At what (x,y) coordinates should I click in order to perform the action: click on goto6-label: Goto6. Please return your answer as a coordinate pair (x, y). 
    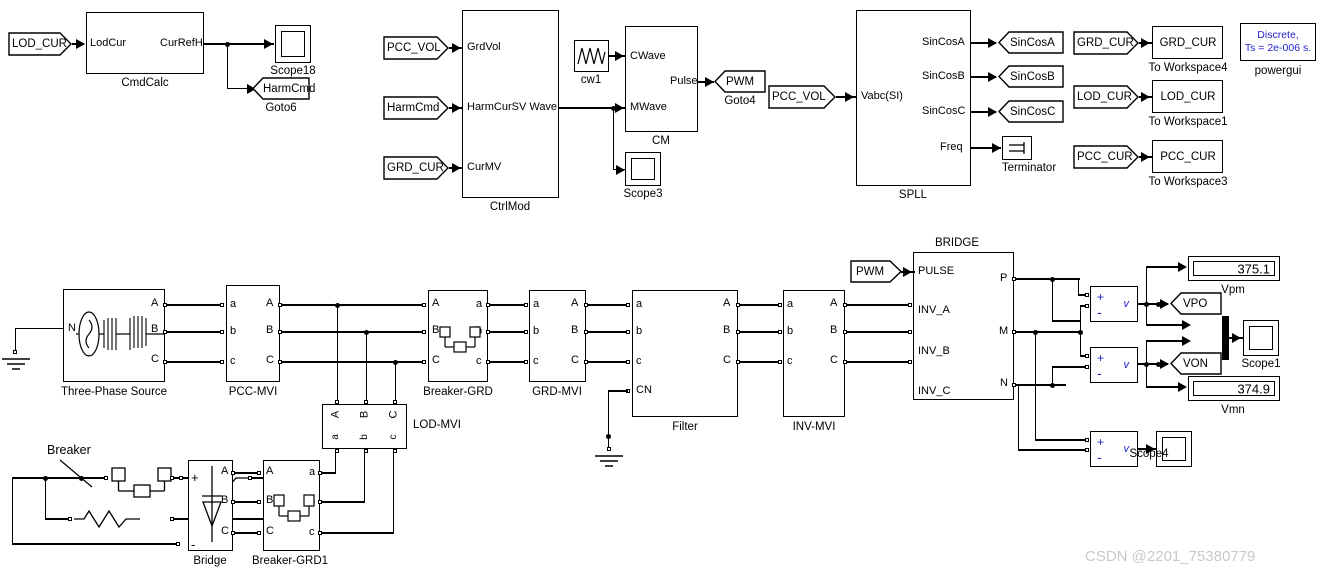
    Looking at the image, I should click on (281, 108).